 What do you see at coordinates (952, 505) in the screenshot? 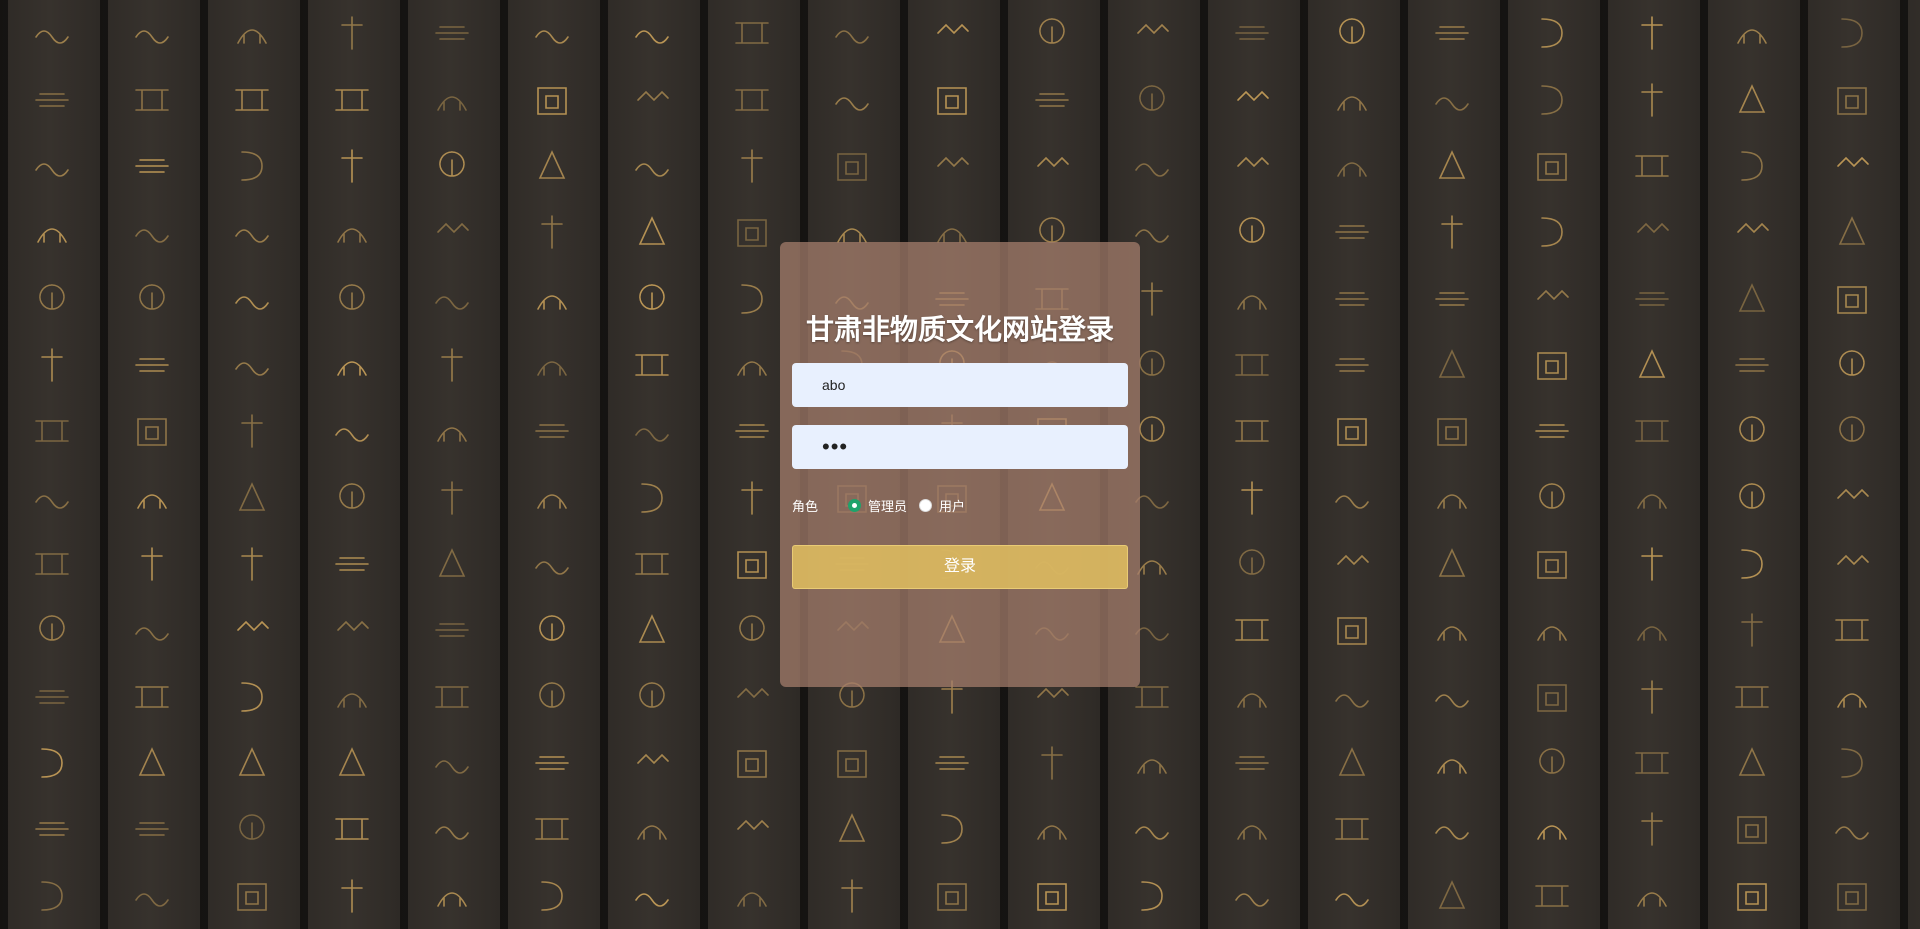
I see `role-user-label: 用户` at bounding box center [952, 505].